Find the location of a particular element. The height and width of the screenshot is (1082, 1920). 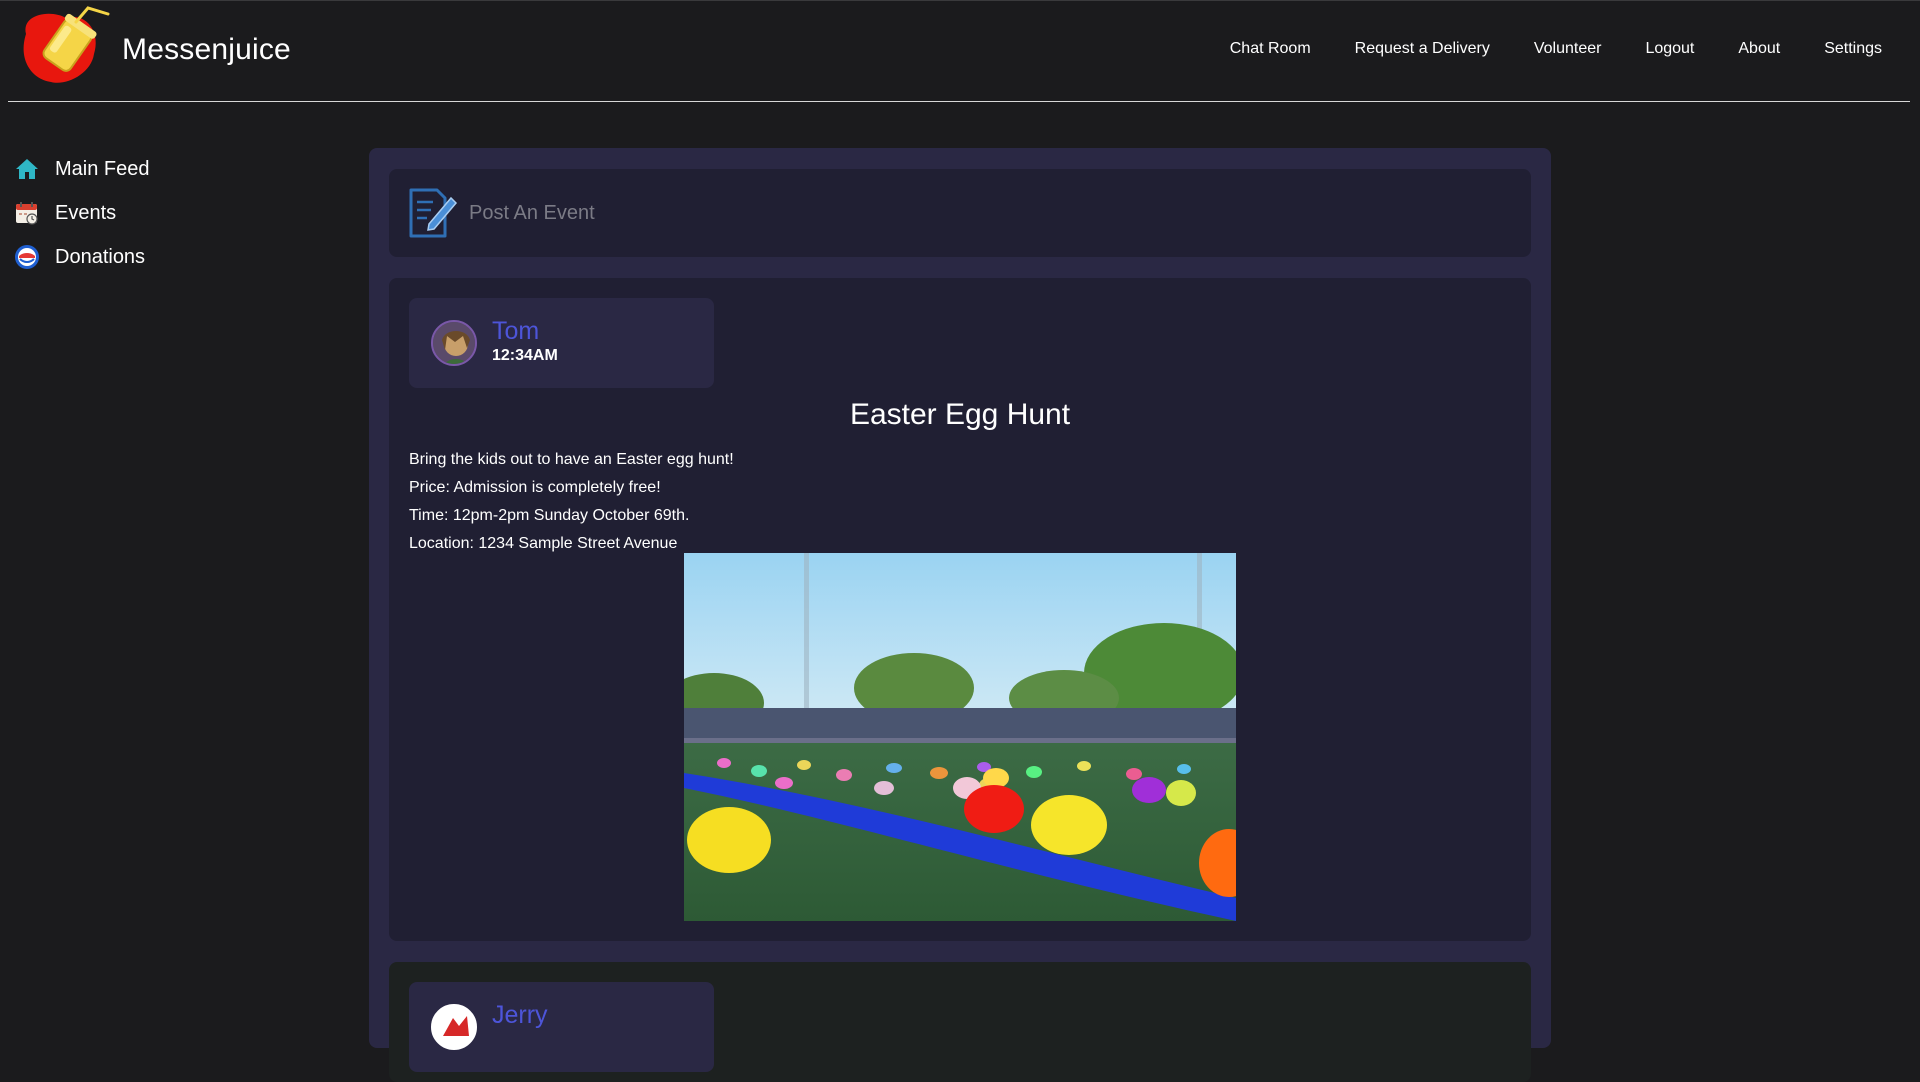

post-title: Easter Egg Hunt is located at coordinates (960, 414).